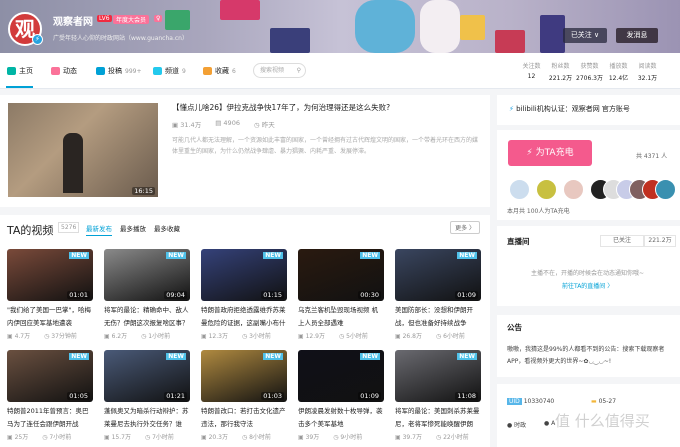 The height and width of the screenshot is (447, 680). I want to click on duration: 01:01, so click(78, 295).